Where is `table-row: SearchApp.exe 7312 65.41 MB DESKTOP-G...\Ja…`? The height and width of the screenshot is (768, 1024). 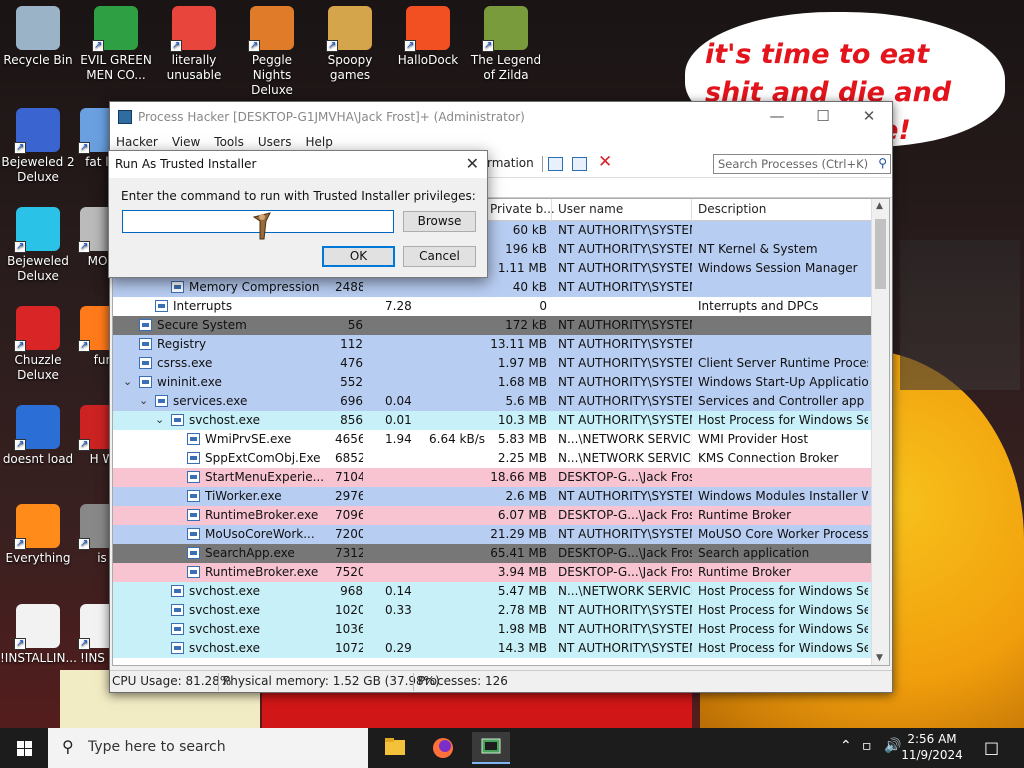
table-row: SearchApp.exe 7312 65.41 MB DESKTOP-G...\Ja… is located at coordinates (492, 553).